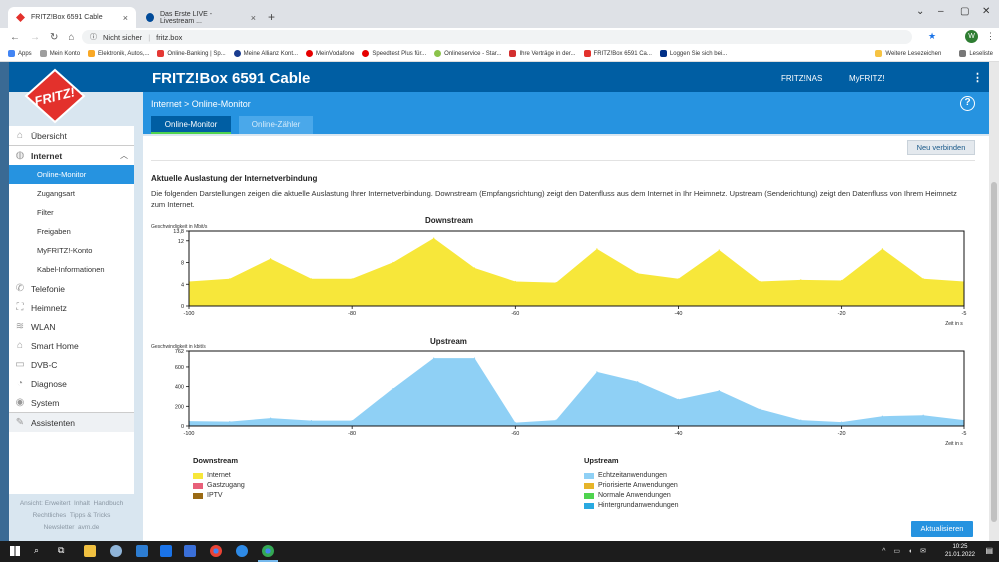  Describe the element at coordinates (352, 314) in the screenshot. I see `downstream-x-tick-label: -80` at that location.